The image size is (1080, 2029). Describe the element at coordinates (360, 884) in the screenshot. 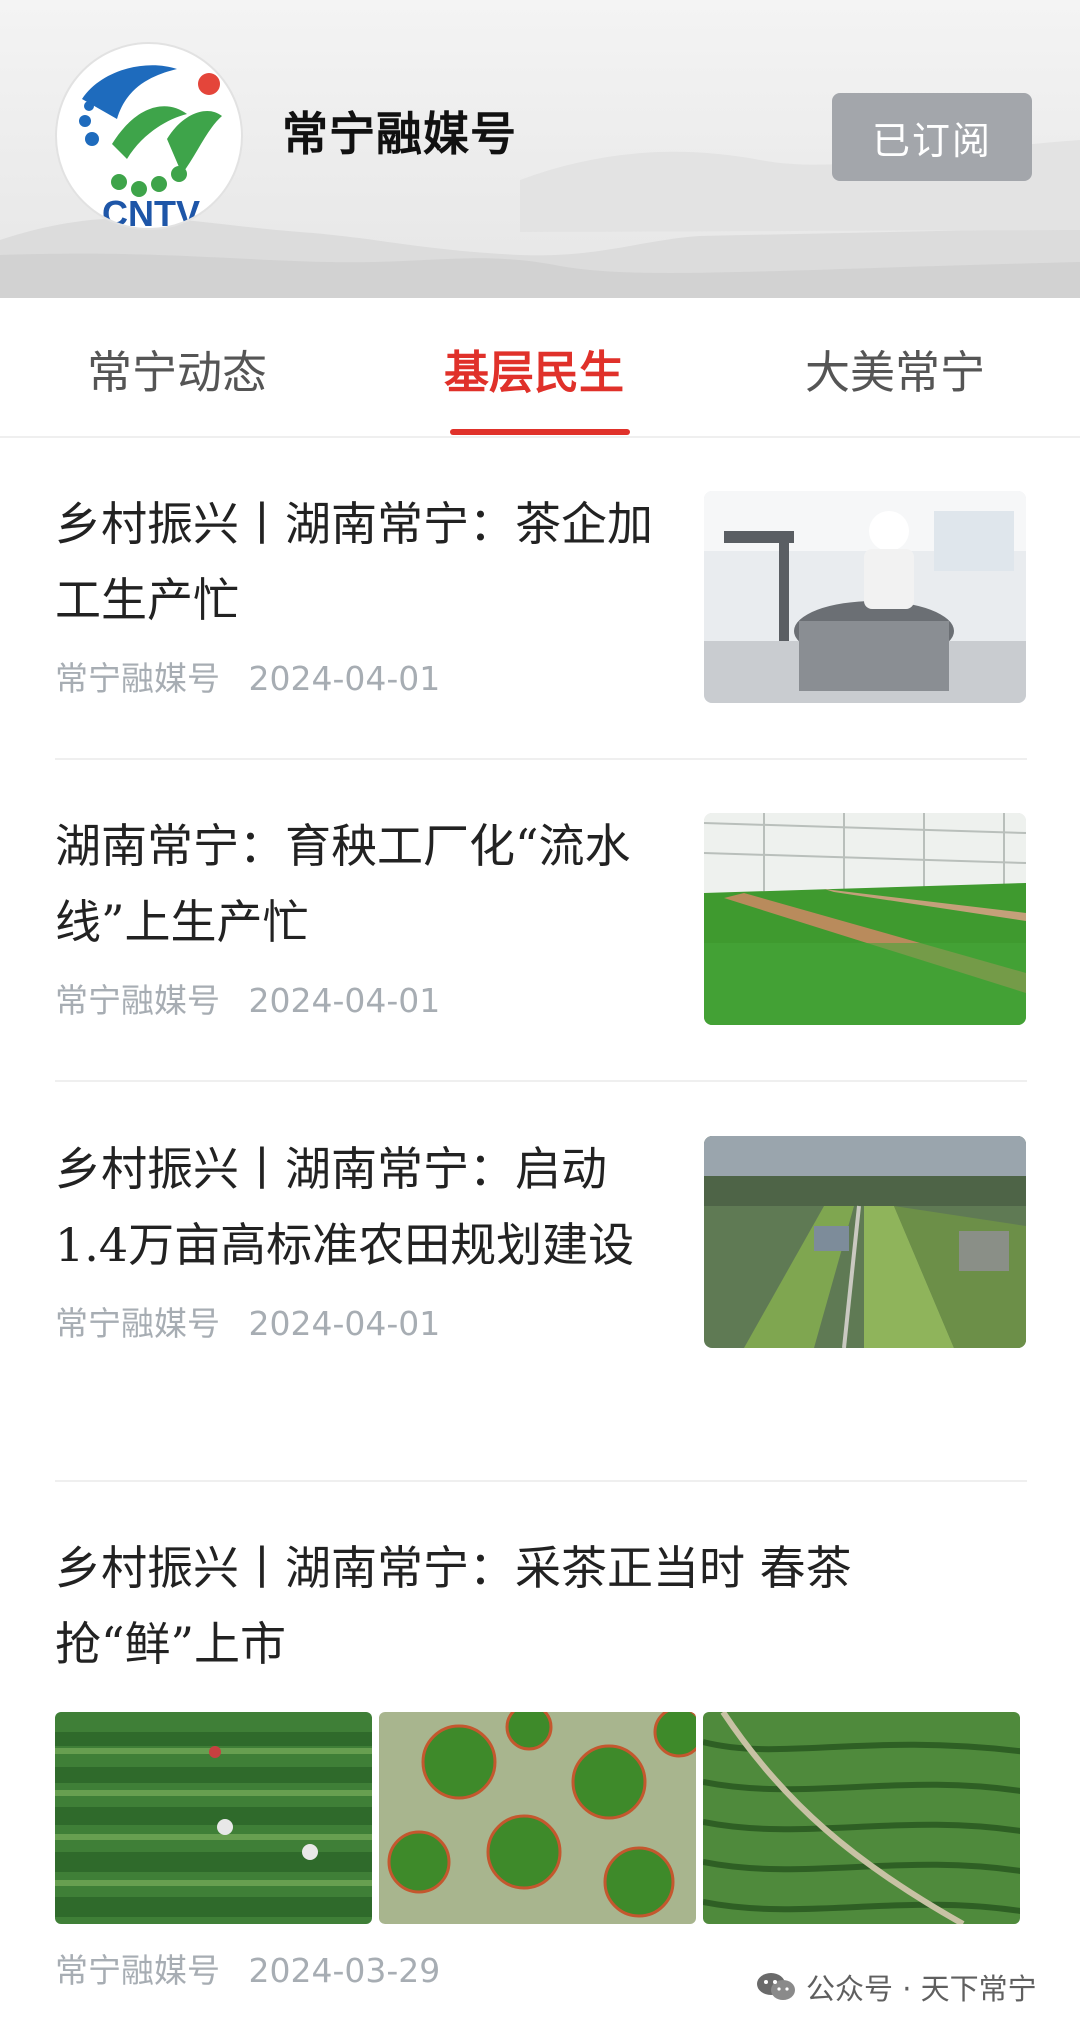

I see `article-title: 湖南常宁：育秧工厂化“流水线”上生产忙` at that location.